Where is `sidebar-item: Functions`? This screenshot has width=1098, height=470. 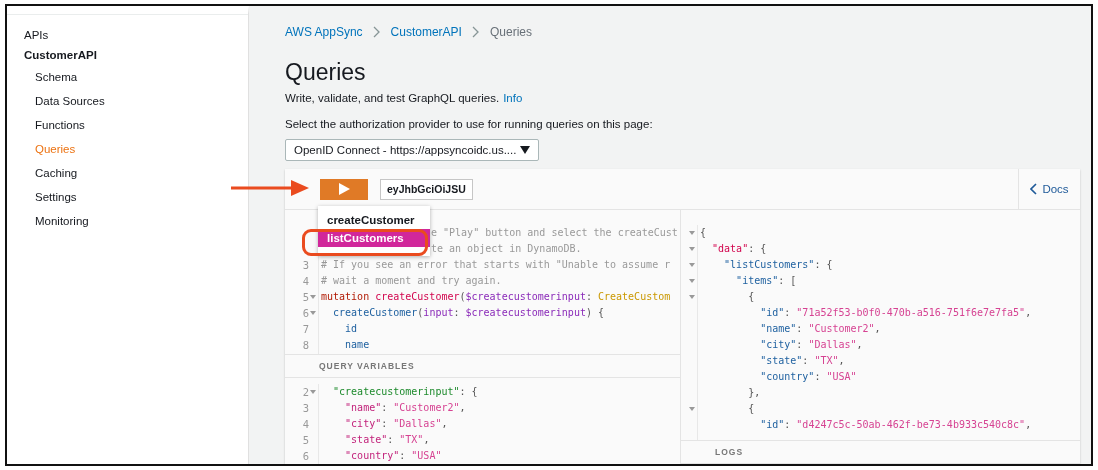 sidebar-item: Functions is located at coordinates (127, 125).